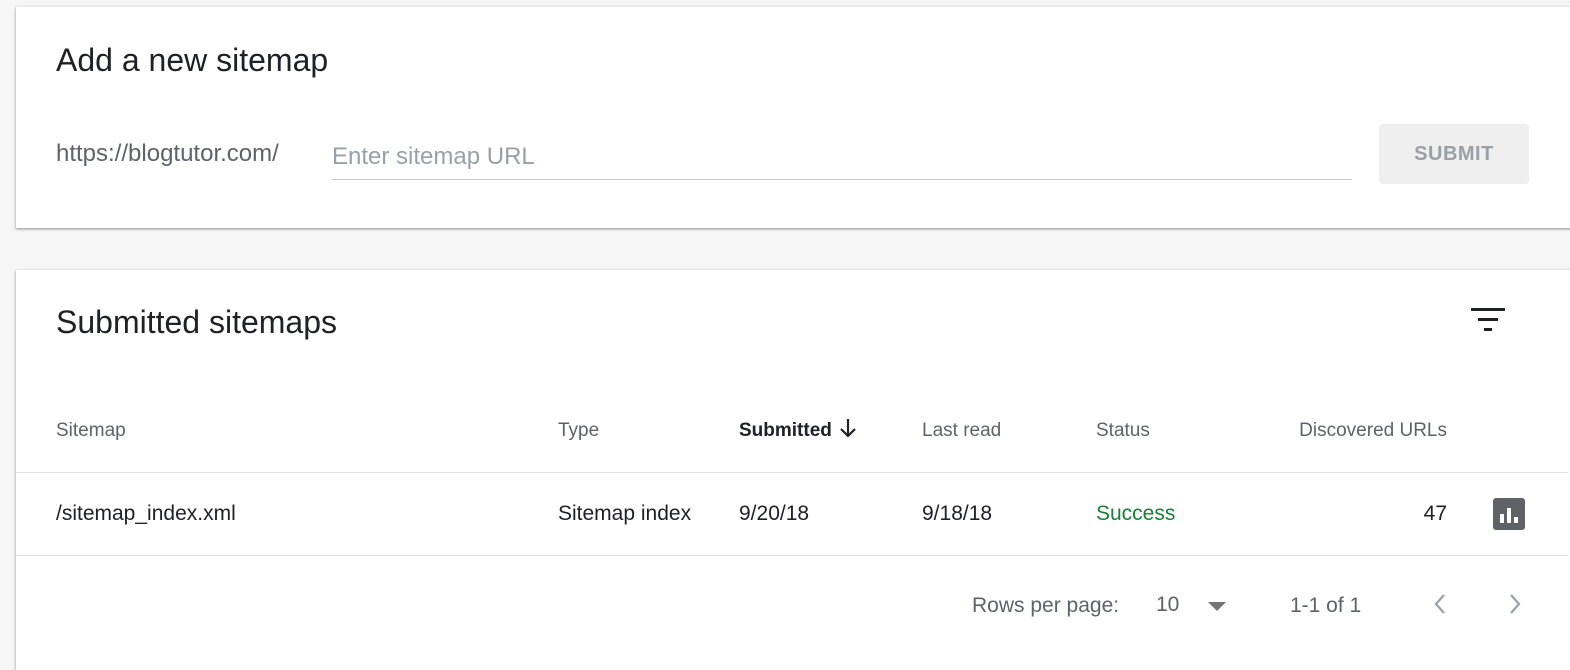  Describe the element at coordinates (287, 514) in the screenshot. I see `cell-sitemap: /sitemap_index.xml` at that location.